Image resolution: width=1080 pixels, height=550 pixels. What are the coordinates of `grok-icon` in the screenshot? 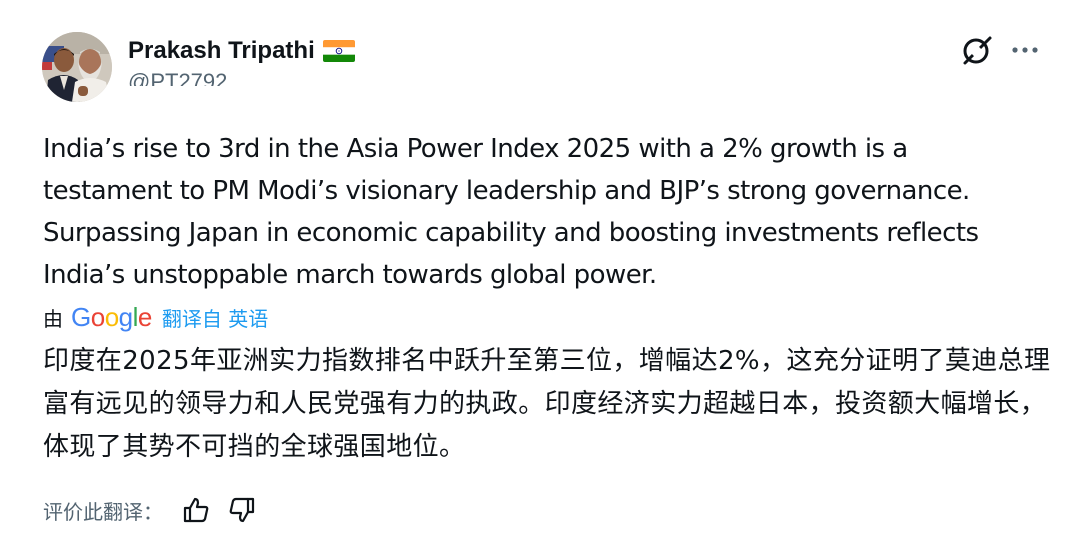 It's located at (977, 50).